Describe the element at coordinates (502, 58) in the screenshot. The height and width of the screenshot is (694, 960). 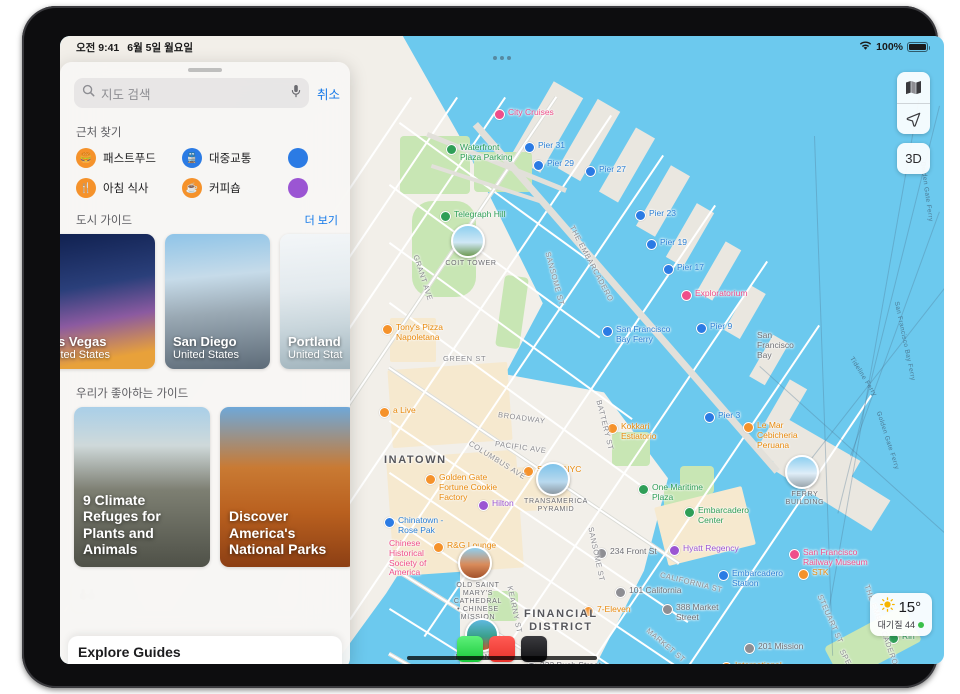
I see `multitask-handle` at that location.